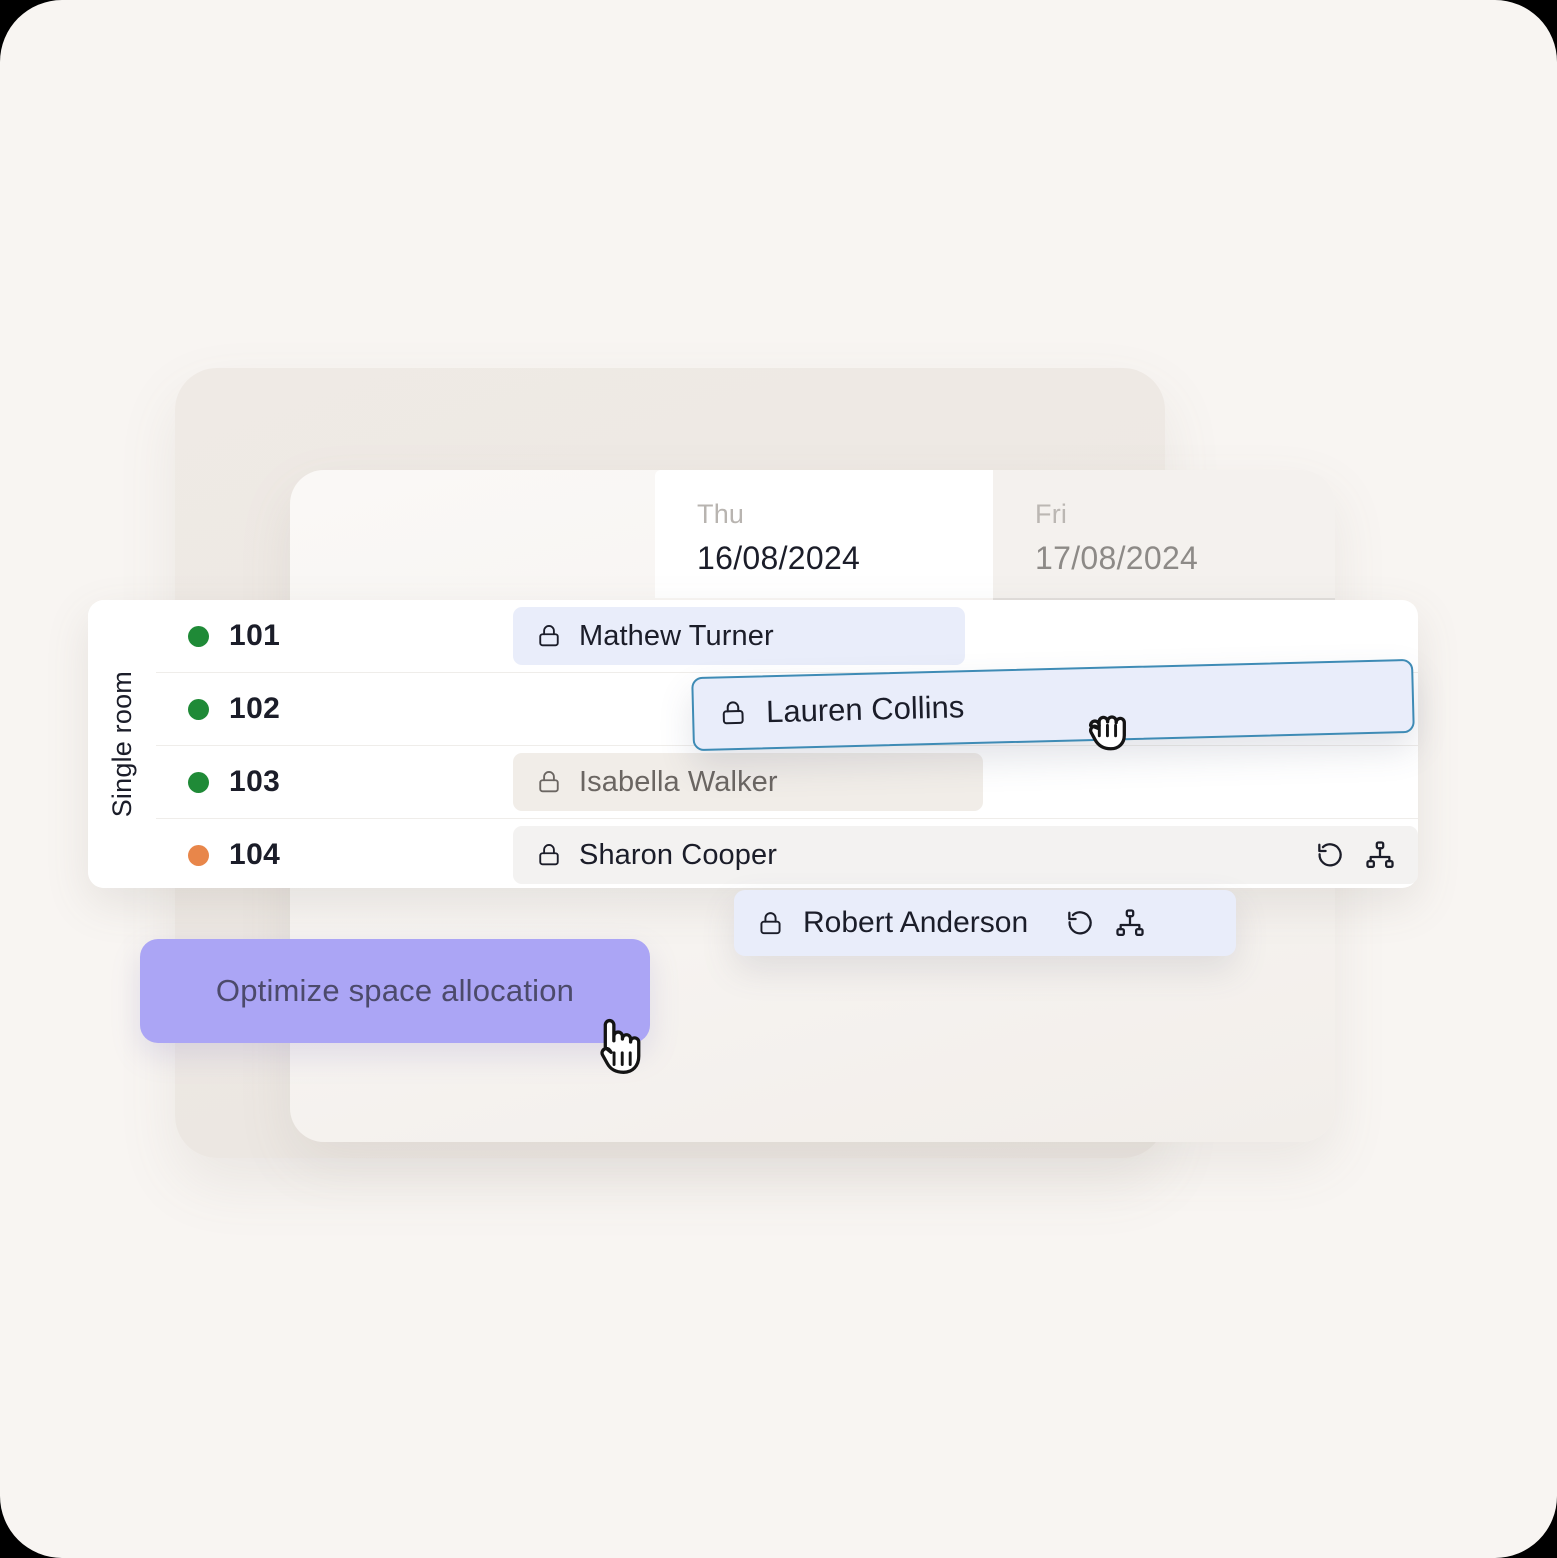  Describe the element at coordinates (1164, 534) in the screenshot. I see `date-column-fri: Fri 17/08/2024` at that location.